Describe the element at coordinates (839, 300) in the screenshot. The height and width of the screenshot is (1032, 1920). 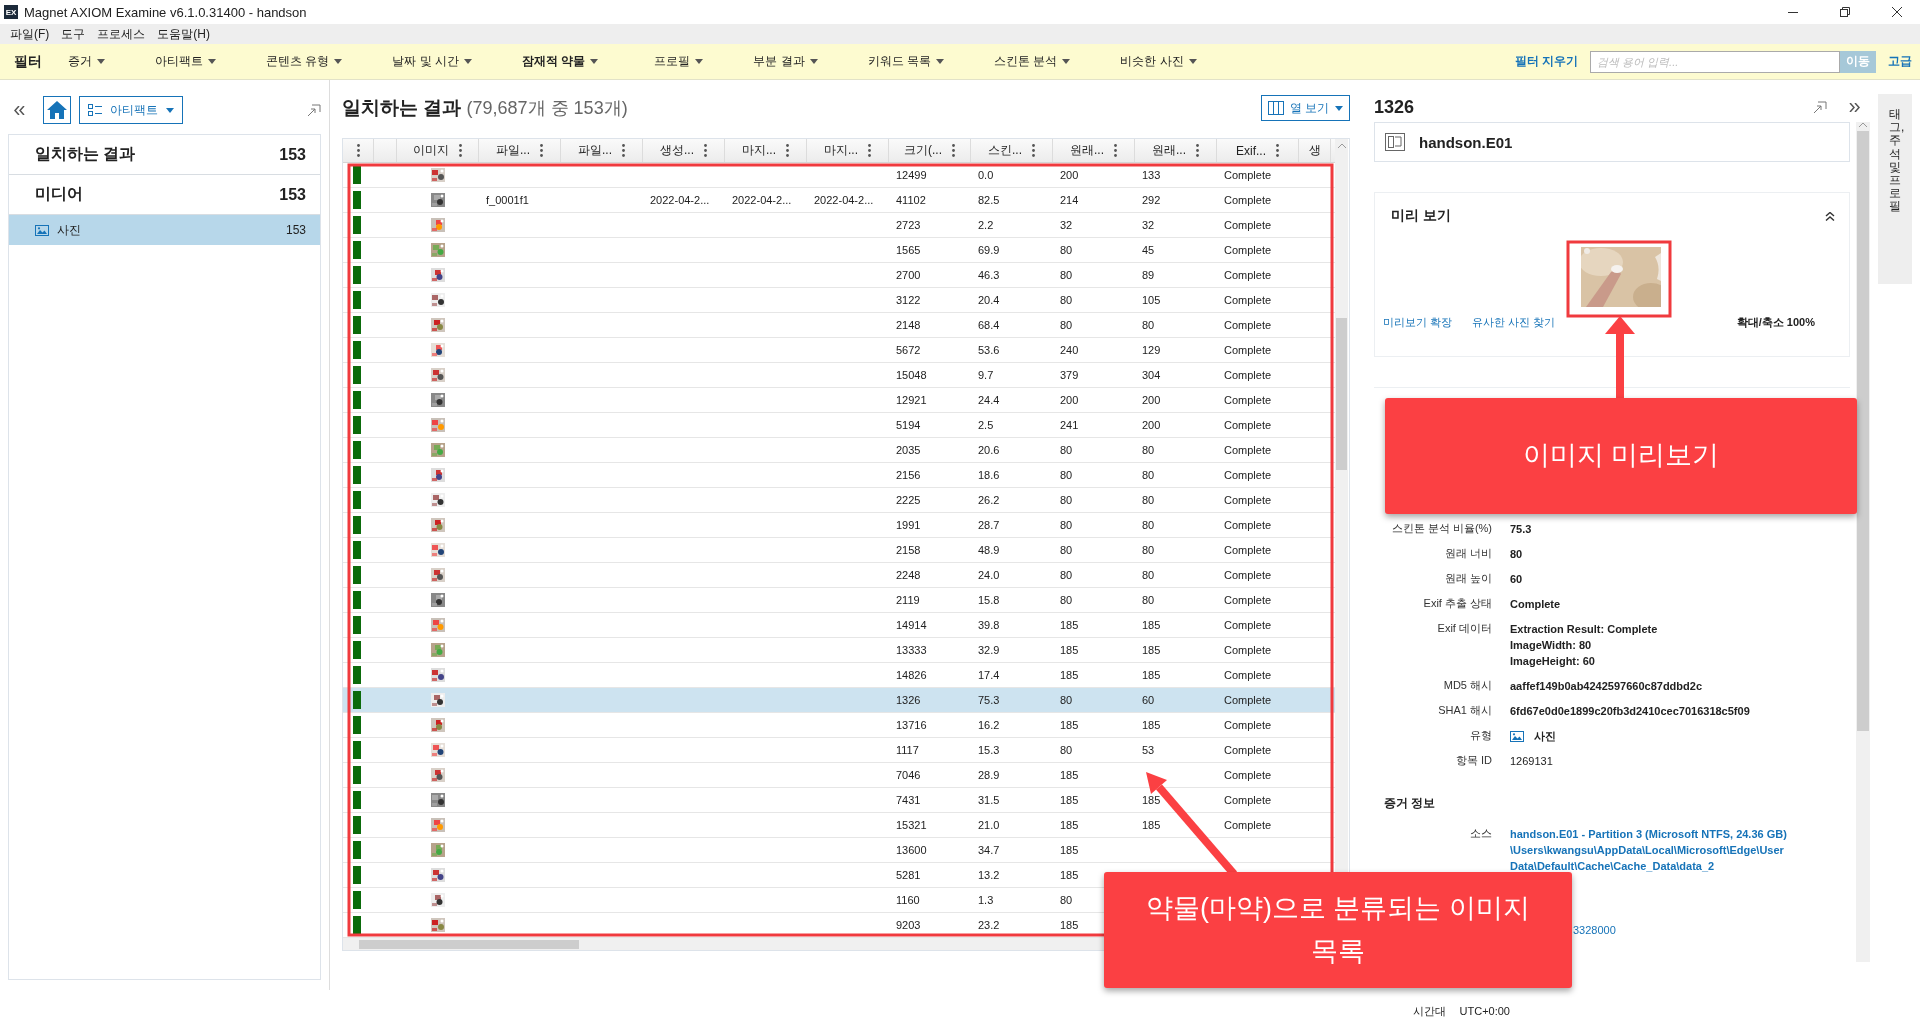
I see `table-row: 3122 20.4 80 105 Complete` at that location.